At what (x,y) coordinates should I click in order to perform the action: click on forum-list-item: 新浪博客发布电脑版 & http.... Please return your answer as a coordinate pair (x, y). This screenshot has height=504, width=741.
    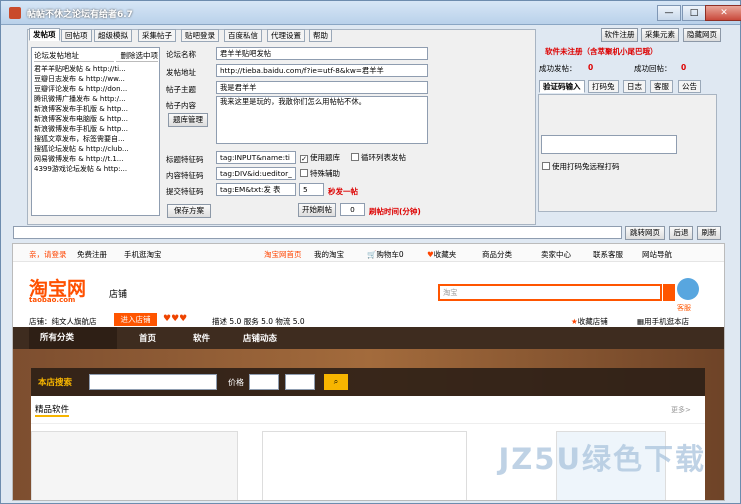
    Looking at the image, I should click on (95, 119).